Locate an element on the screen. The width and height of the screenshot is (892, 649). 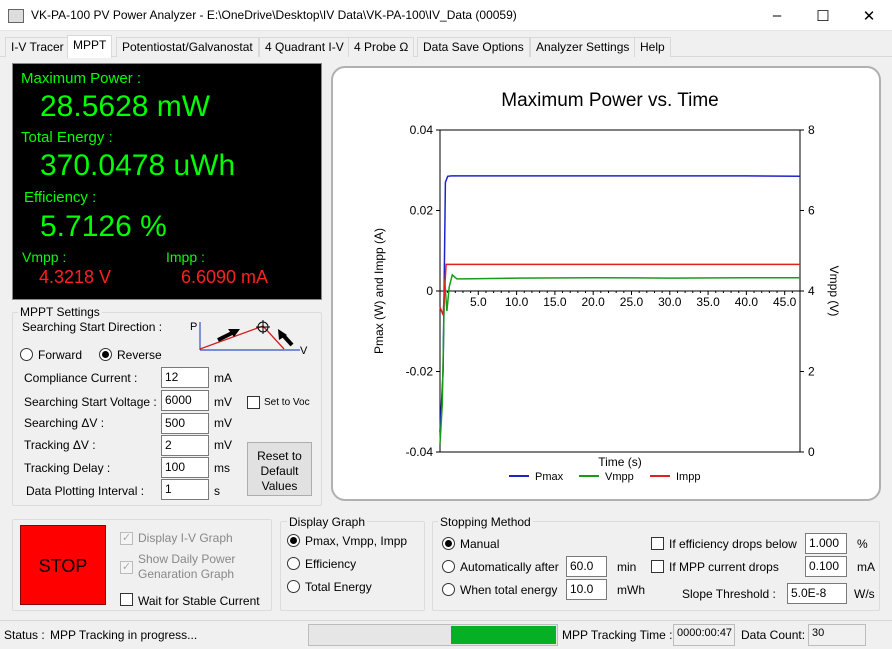
progress-bar is located at coordinates (433, 635).